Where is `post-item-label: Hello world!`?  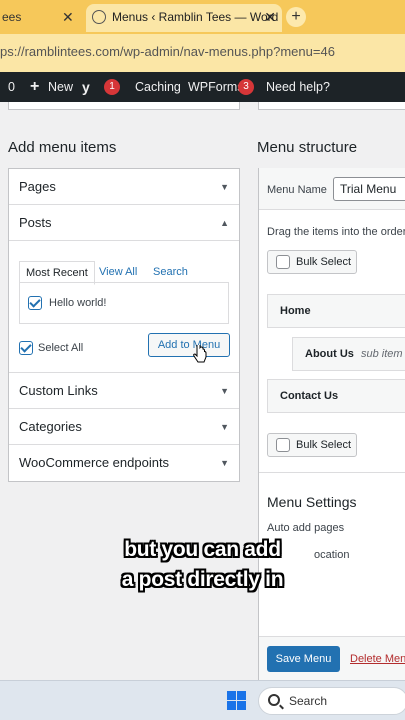
post-item-label: Hello world! is located at coordinates (78, 303).